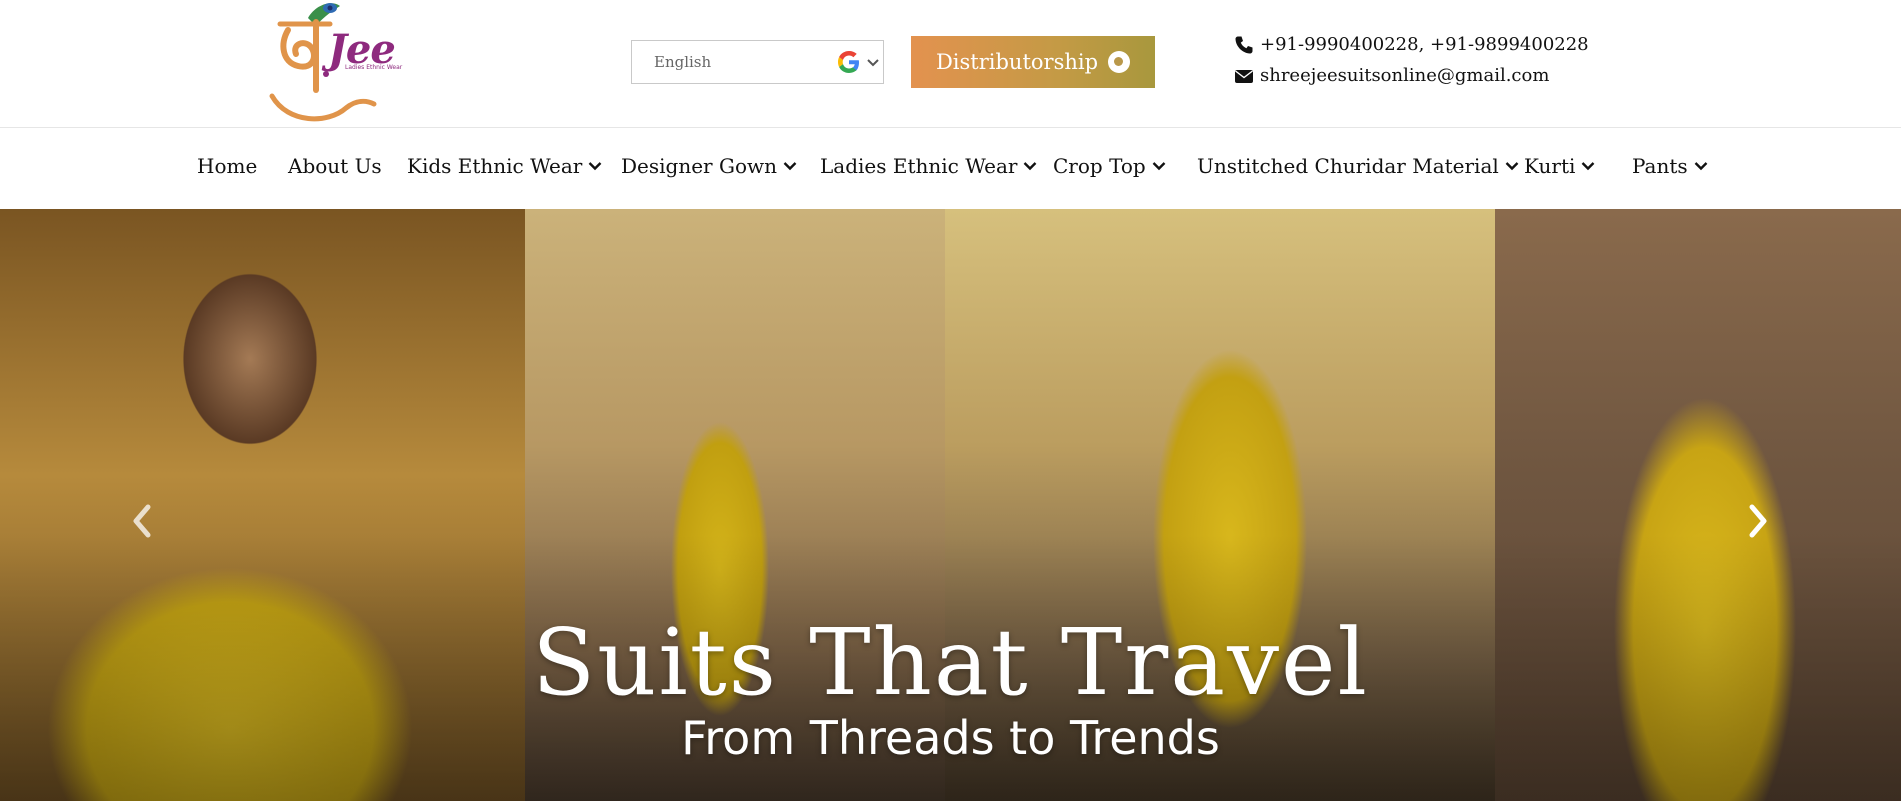 This screenshot has width=1901, height=801. Describe the element at coordinates (950, 662) in the screenshot. I see `hero-title: Suits That Travel` at that location.